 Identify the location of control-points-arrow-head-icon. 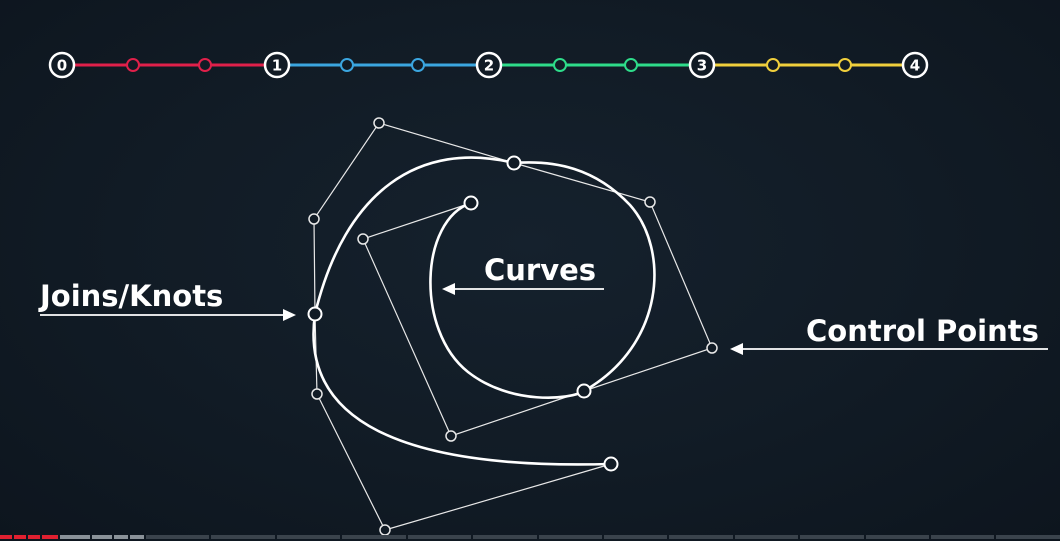
(736, 349).